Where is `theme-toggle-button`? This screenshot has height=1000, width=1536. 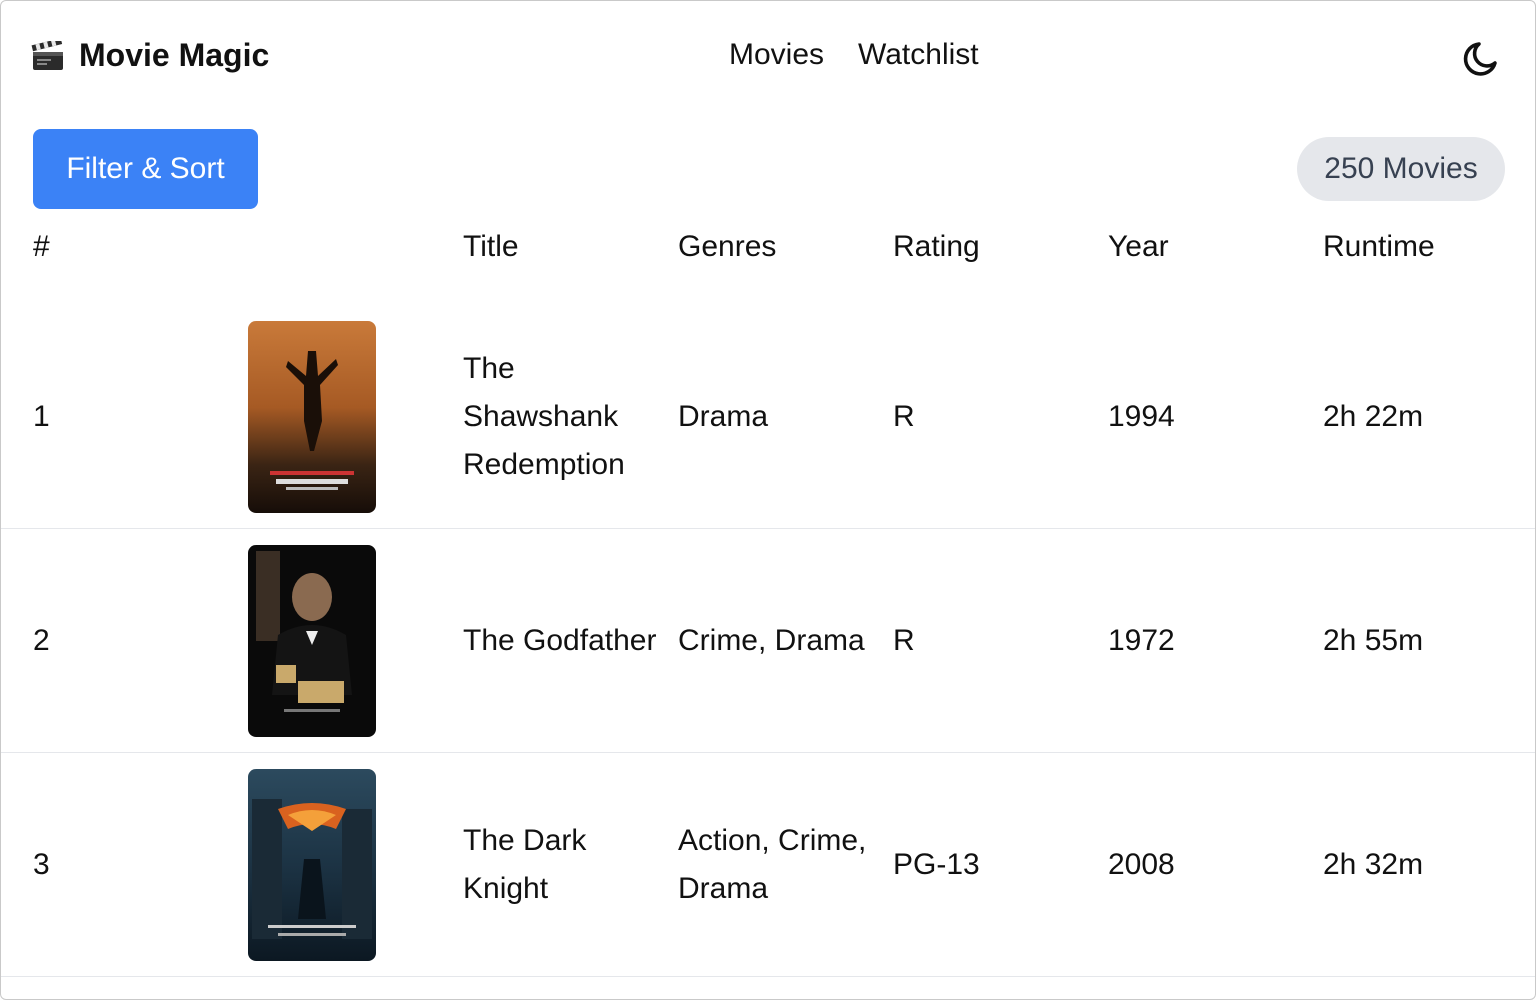
theme-toggle-button is located at coordinates (1481, 59).